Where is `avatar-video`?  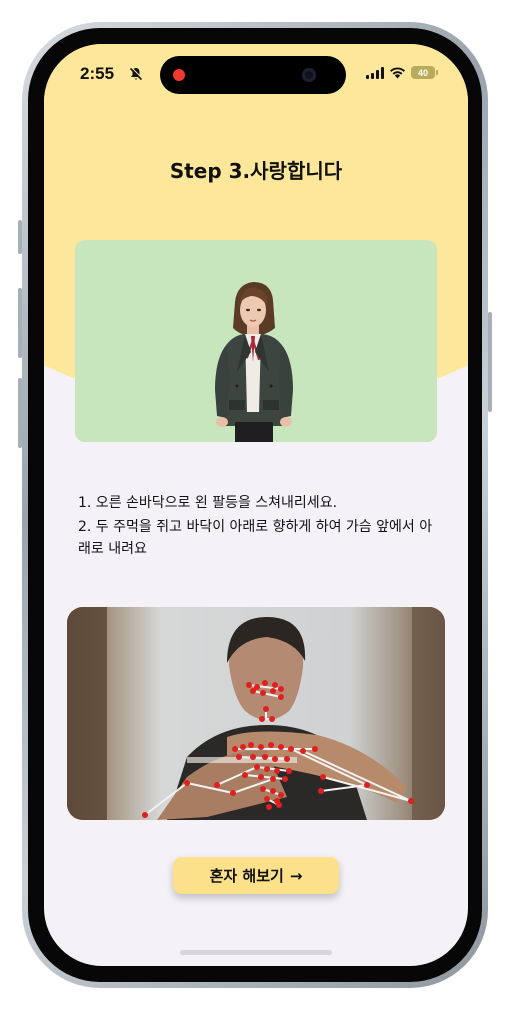
avatar-video is located at coordinates (256, 341).